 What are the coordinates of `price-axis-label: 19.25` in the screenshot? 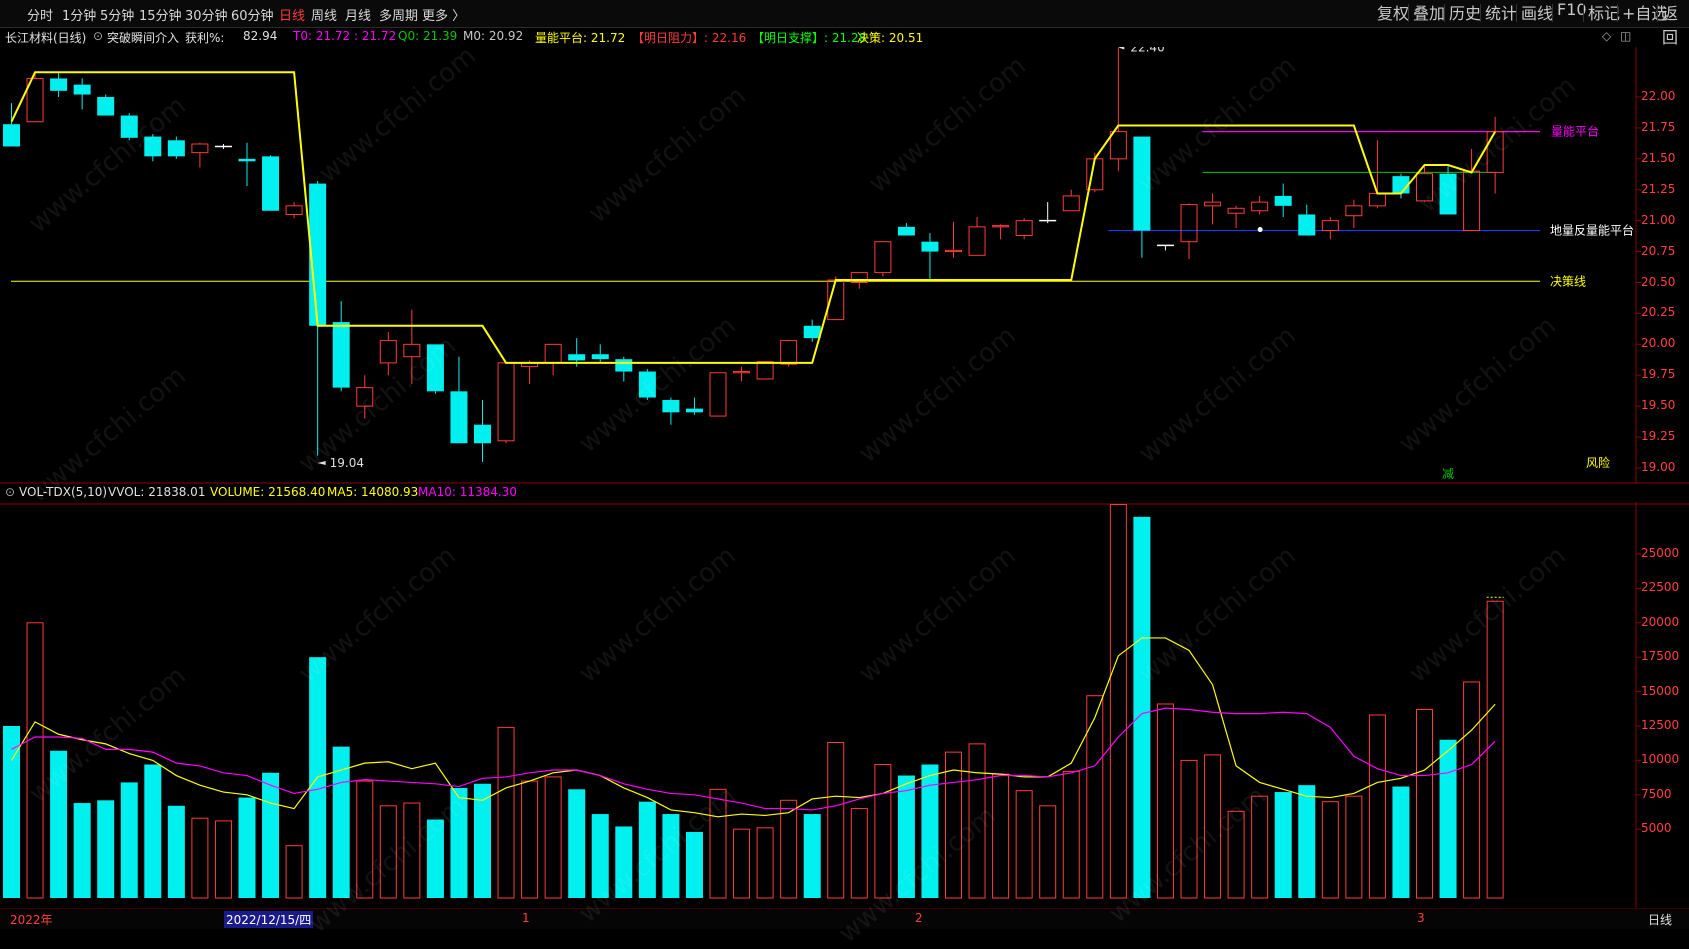 It's located at (1658, 436).